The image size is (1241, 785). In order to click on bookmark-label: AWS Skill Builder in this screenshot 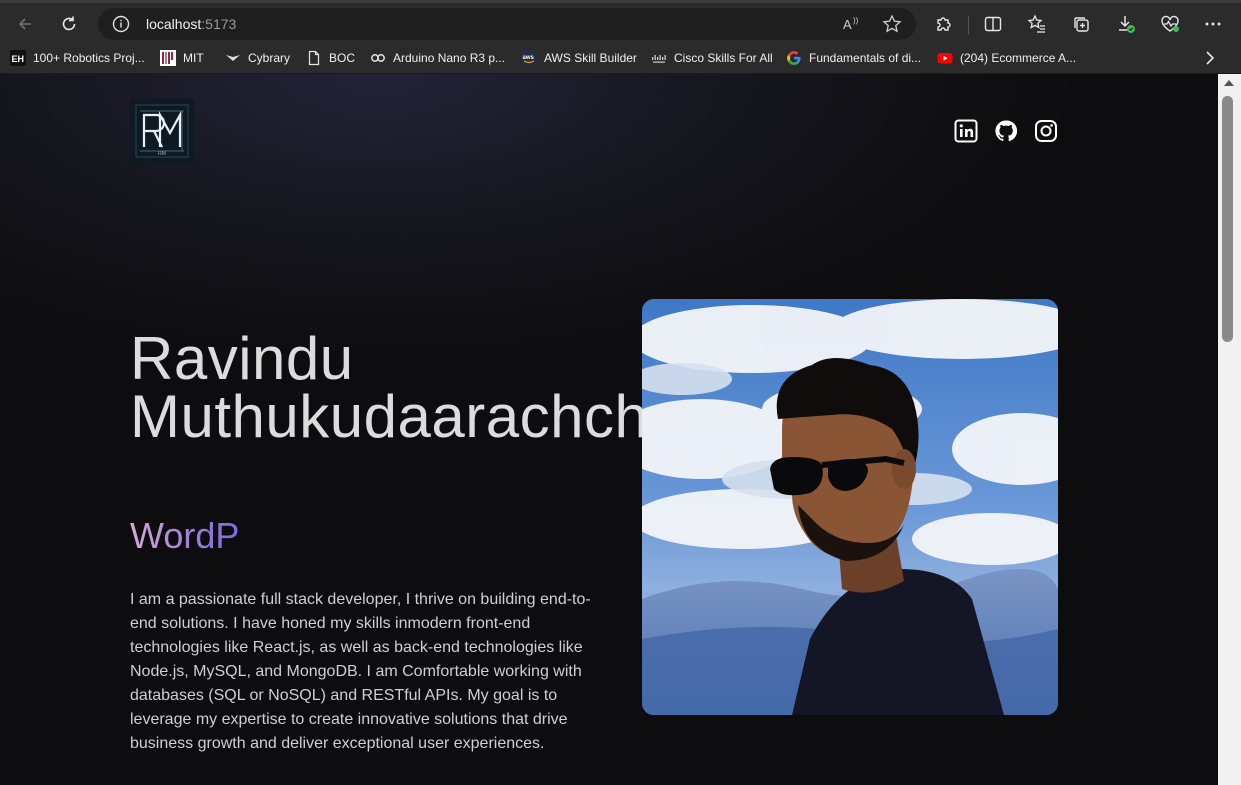, I will do `click(590, 58)`.